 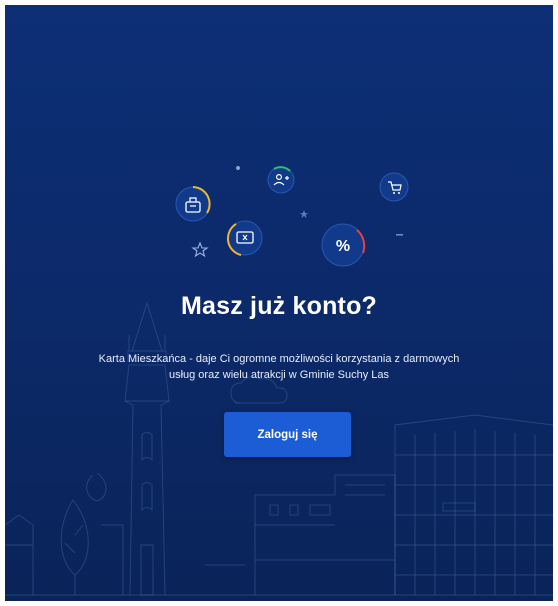 What do you see at coordinates (244, 238) in the screenshot?
I see `ticket-icon` at bounding box center [244, 238].